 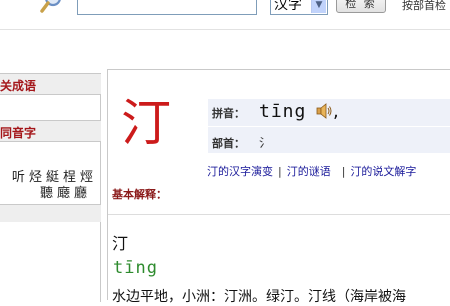 I want to click on homophone-link: 綎, so click(x=52, y=177).